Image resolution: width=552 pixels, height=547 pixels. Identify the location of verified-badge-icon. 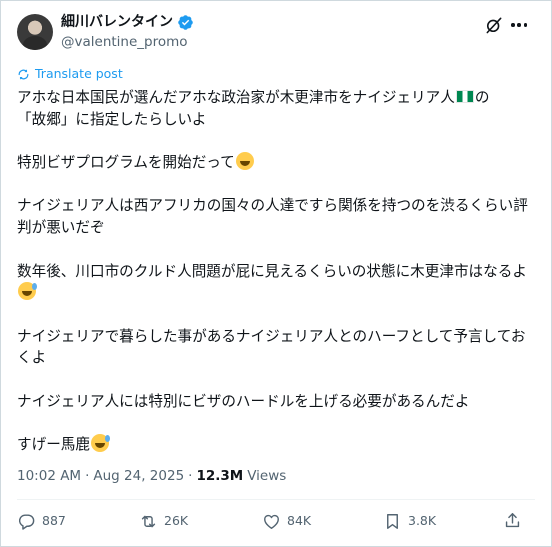
(185, 22).